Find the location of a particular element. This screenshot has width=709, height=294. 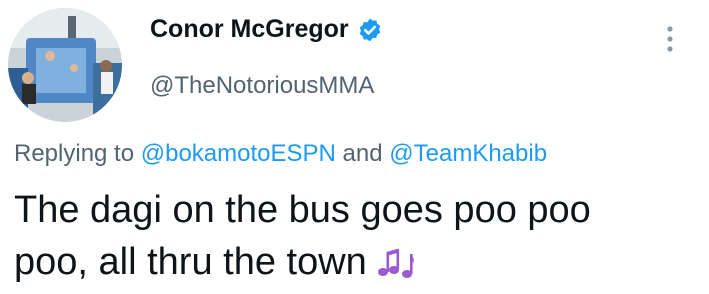

avatar-photo is located at coordinates (65, 65).